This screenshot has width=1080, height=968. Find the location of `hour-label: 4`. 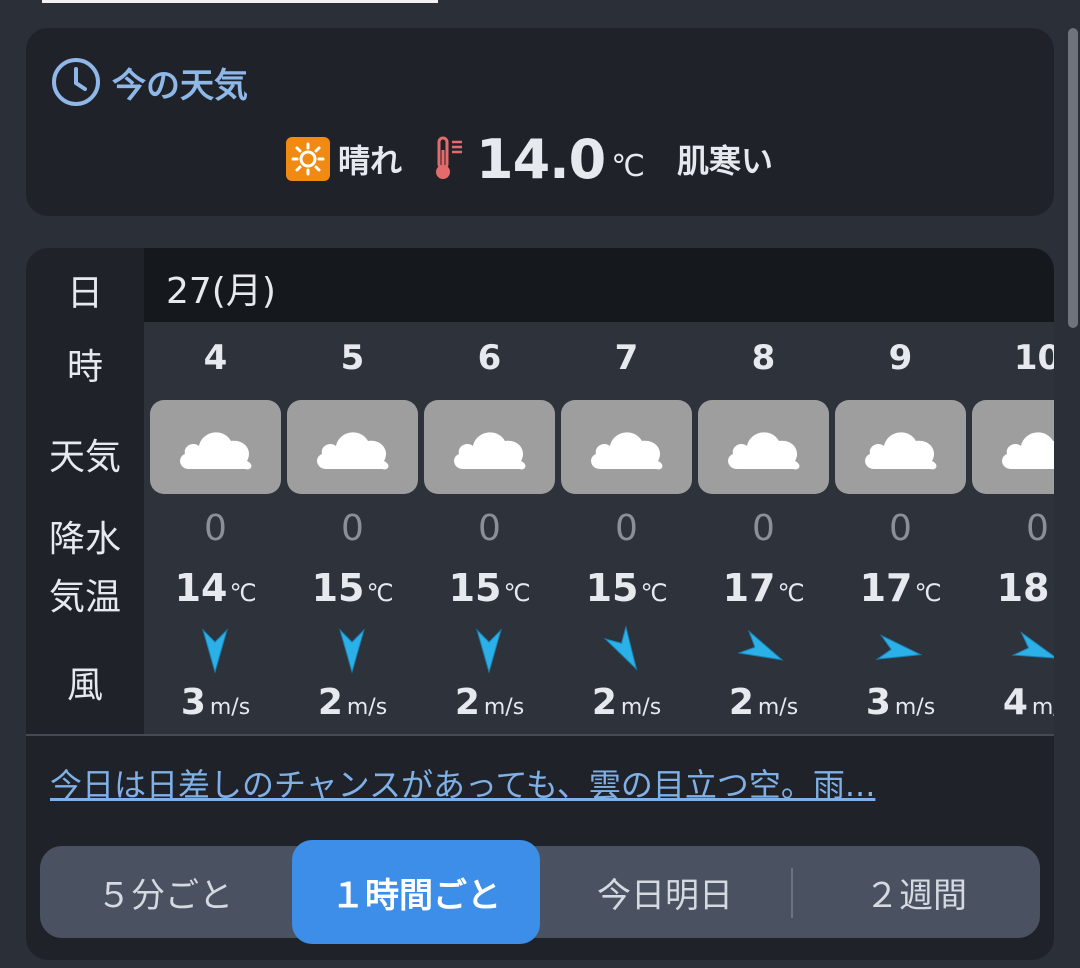

hour-label: 4 is located at coordinates (215, 358).